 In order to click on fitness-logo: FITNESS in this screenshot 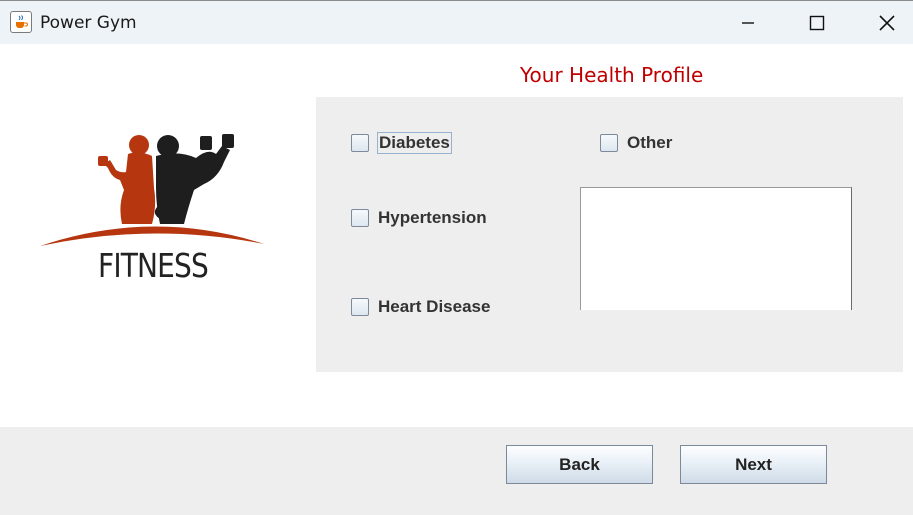, I will do `click(153, 208)`.